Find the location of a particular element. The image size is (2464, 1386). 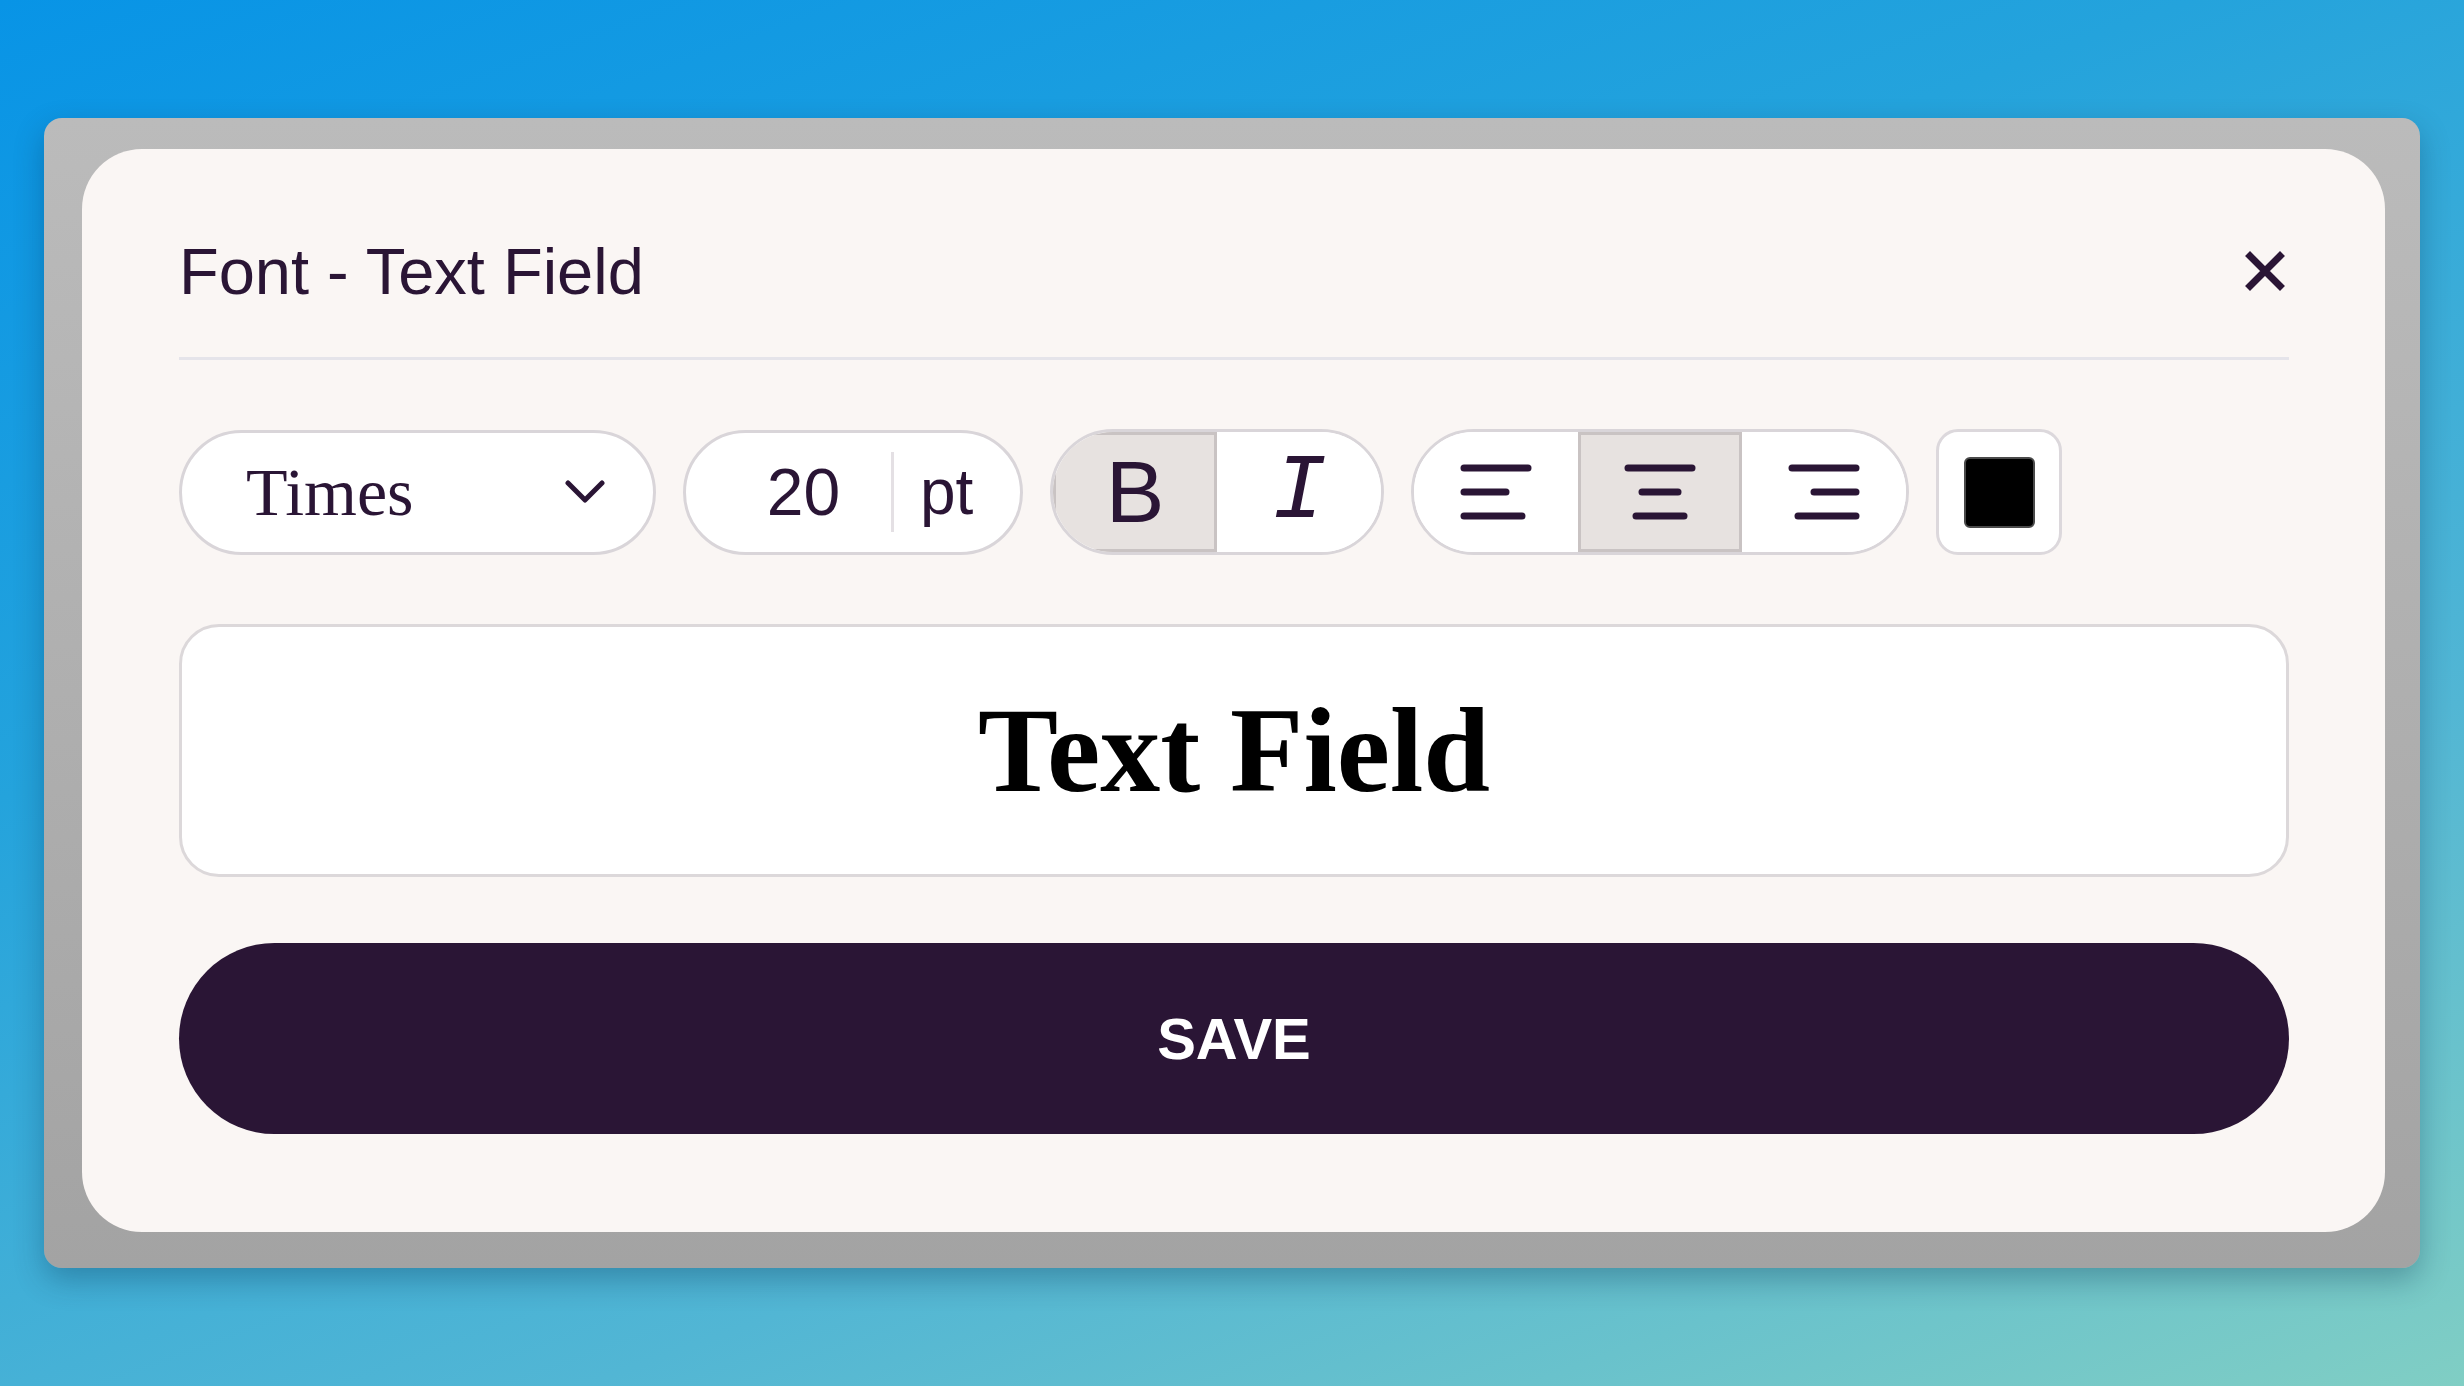

save-button: SAVE is located at coordinates (1234, 1038).